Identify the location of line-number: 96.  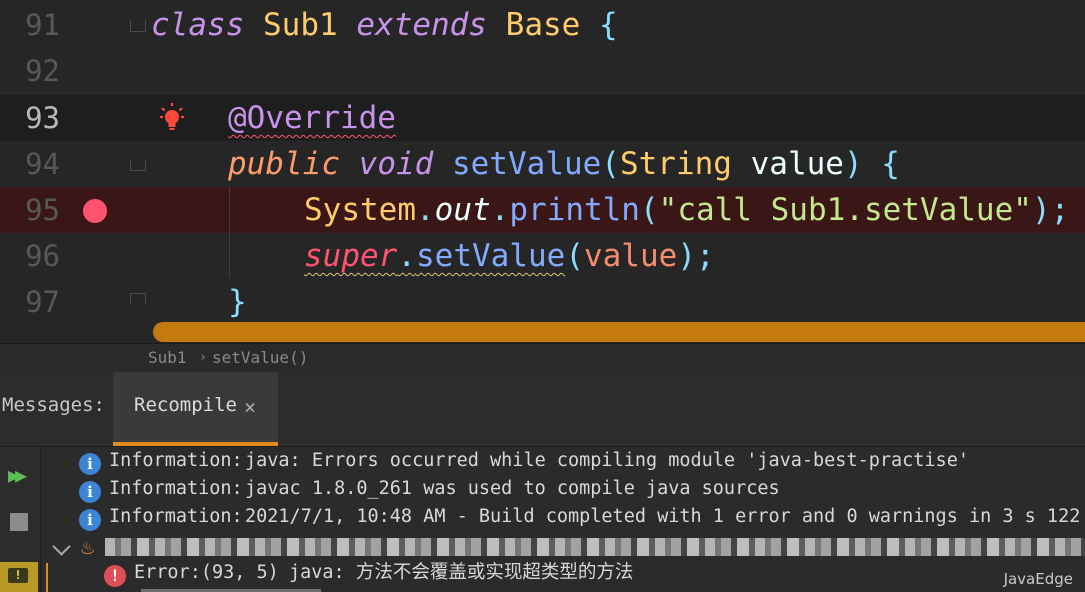
(42, 256).